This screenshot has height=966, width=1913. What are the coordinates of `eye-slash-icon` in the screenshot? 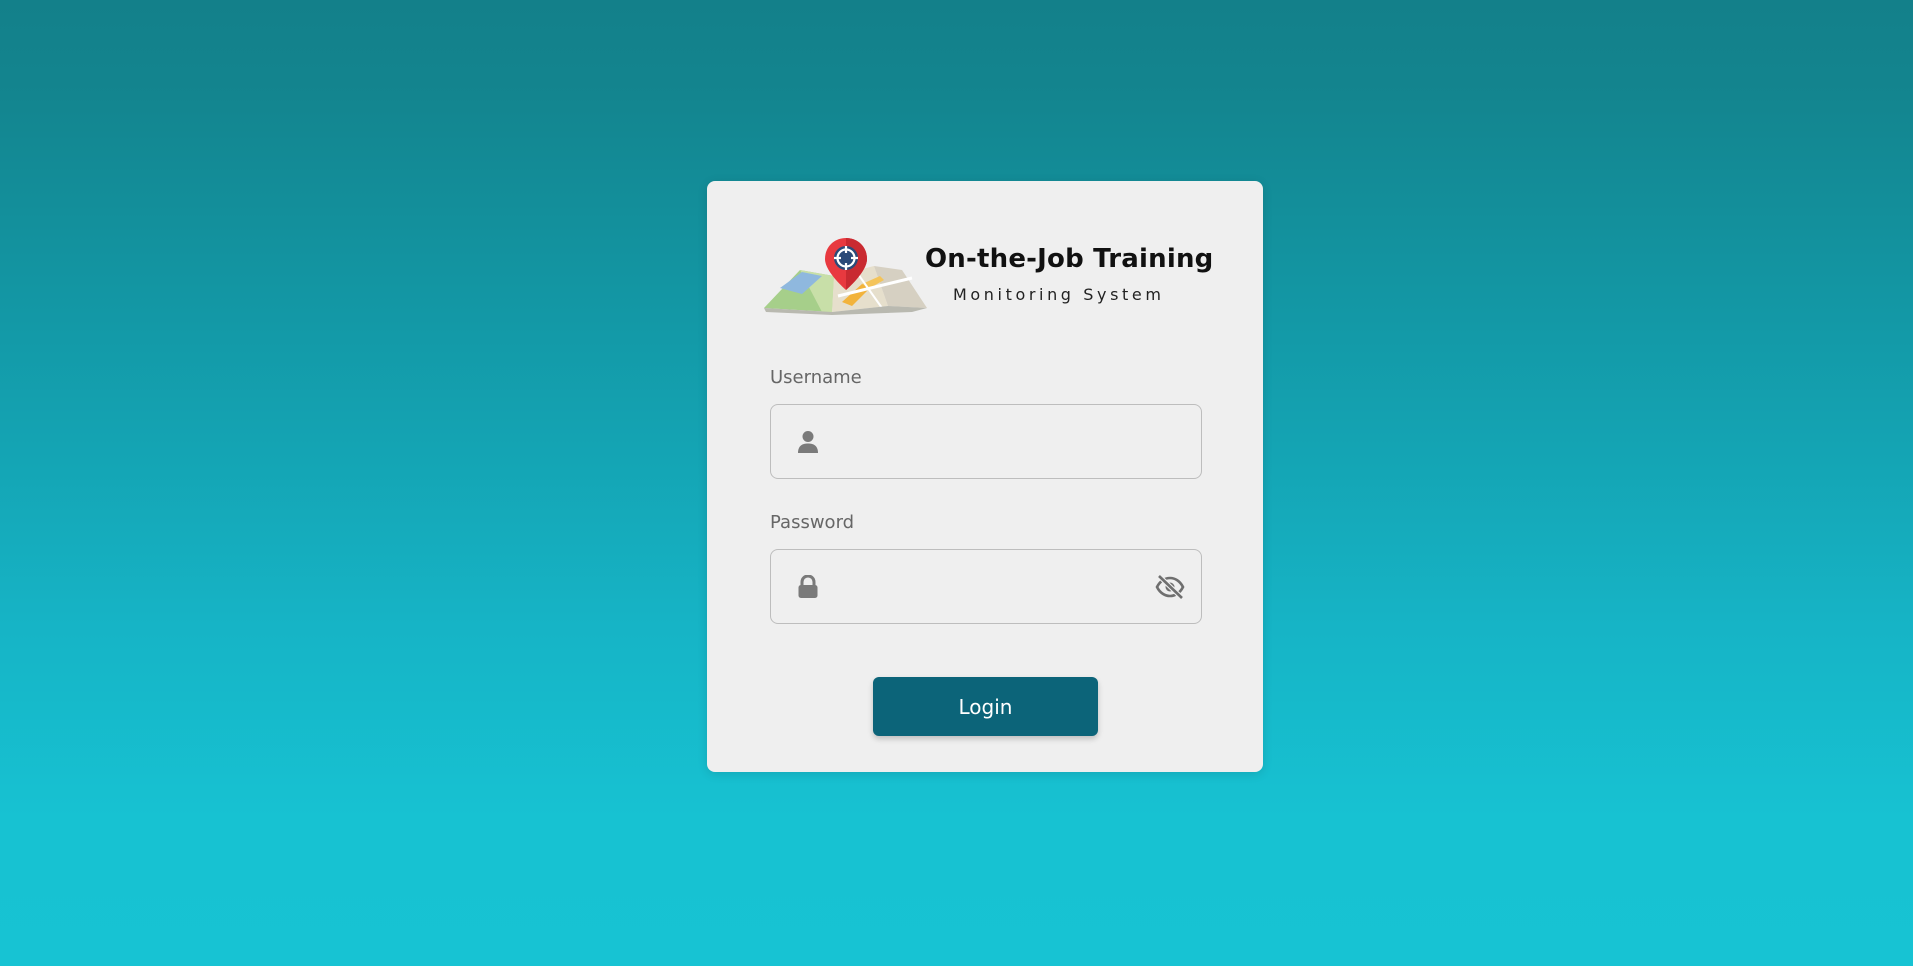 It's located at (1170, 587).